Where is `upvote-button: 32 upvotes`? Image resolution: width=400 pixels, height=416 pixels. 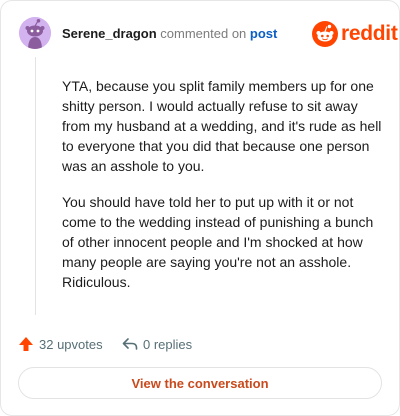
upvote-button: 32 upvotes is located at coordinates (60, 344).